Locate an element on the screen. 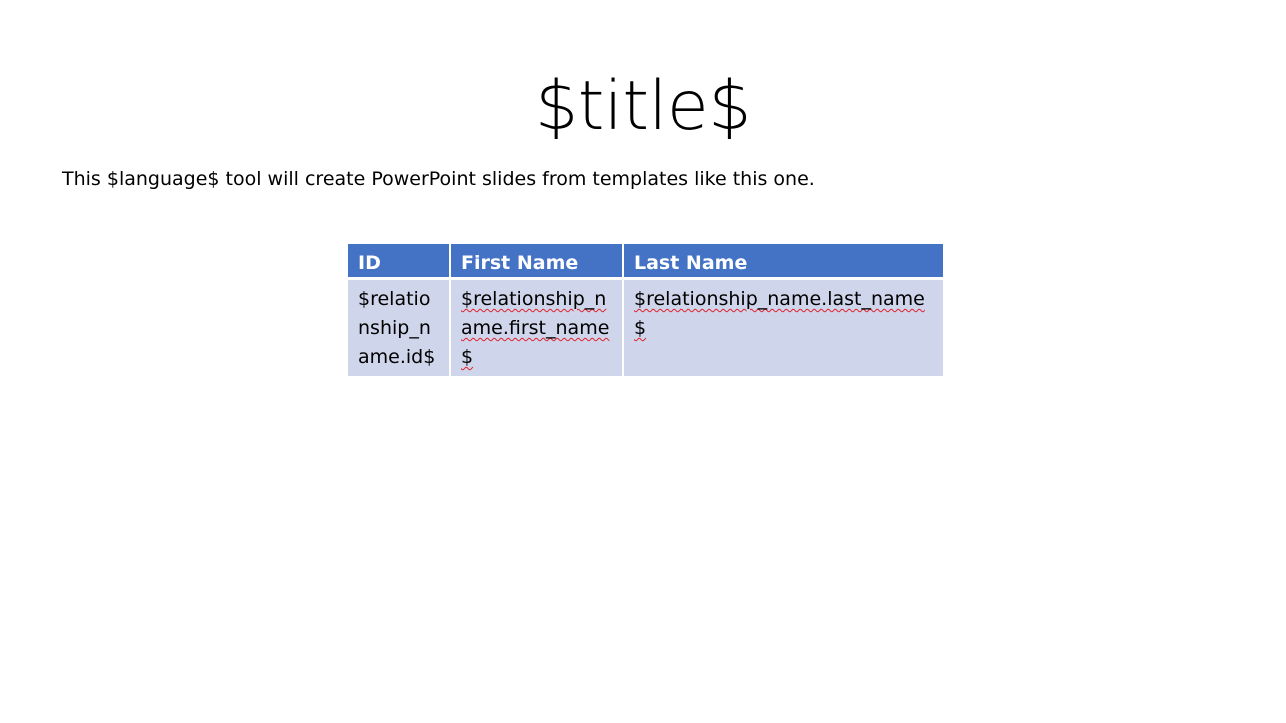  table-header-row: ID First Name Last Name is located at coordinates (645, 261).